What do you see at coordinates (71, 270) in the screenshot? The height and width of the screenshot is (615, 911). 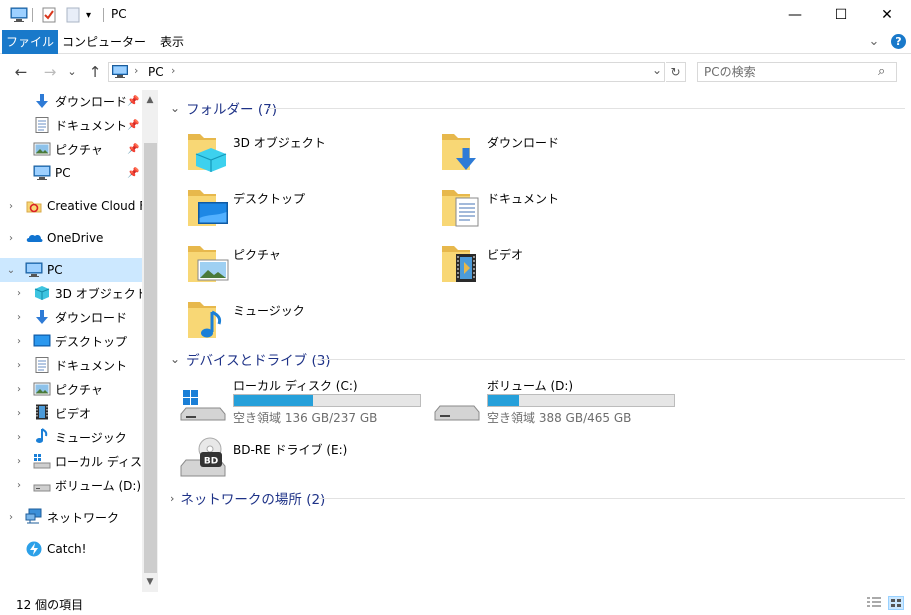 I see `sidebar-item-pc: ⌄ PC` at bounding box center [71, 270].